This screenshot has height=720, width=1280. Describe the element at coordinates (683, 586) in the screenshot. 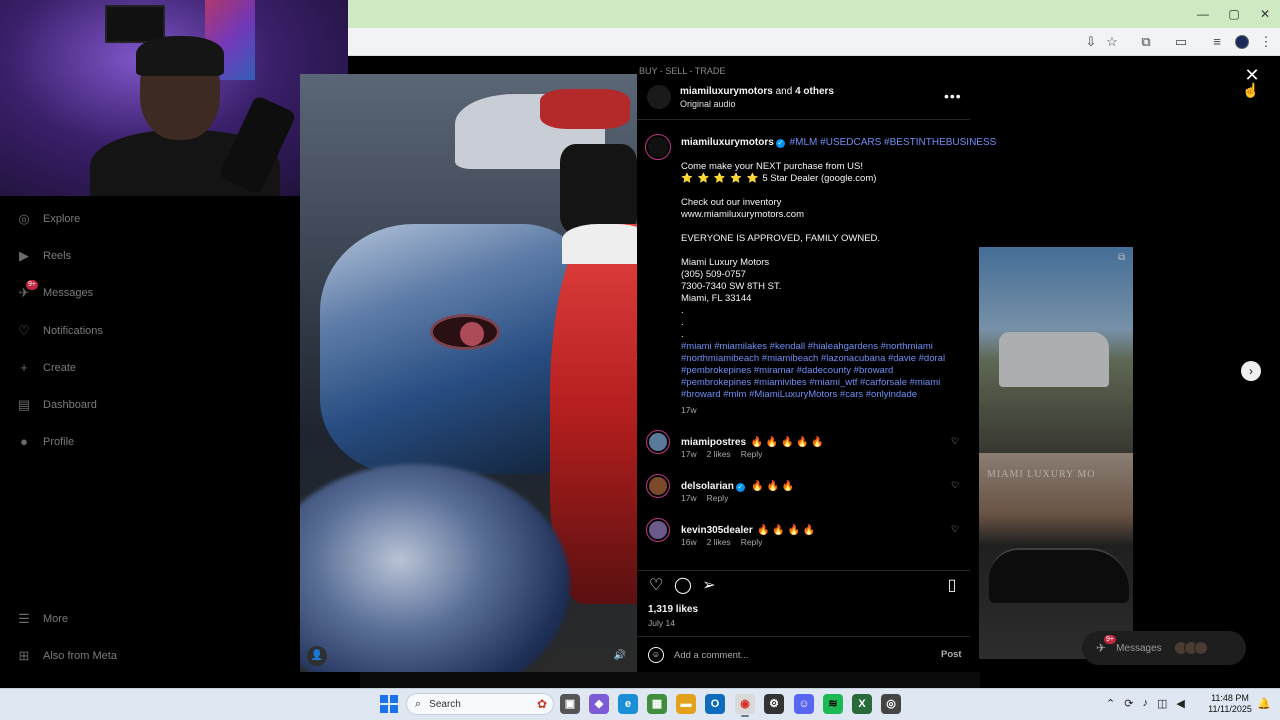

I see `comment-bubble-icon: ◯` at that location.